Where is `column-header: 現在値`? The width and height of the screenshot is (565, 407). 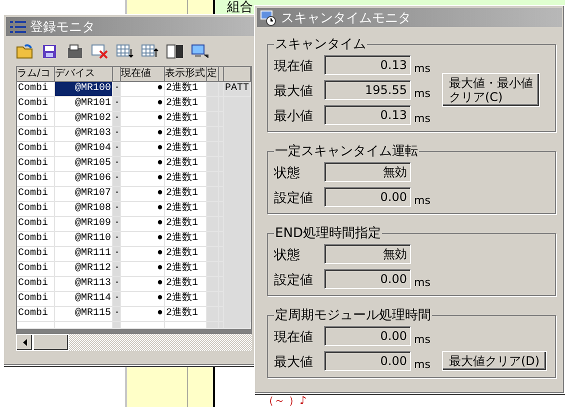
column-header: 現在値 is located at coordinates (143, 74).